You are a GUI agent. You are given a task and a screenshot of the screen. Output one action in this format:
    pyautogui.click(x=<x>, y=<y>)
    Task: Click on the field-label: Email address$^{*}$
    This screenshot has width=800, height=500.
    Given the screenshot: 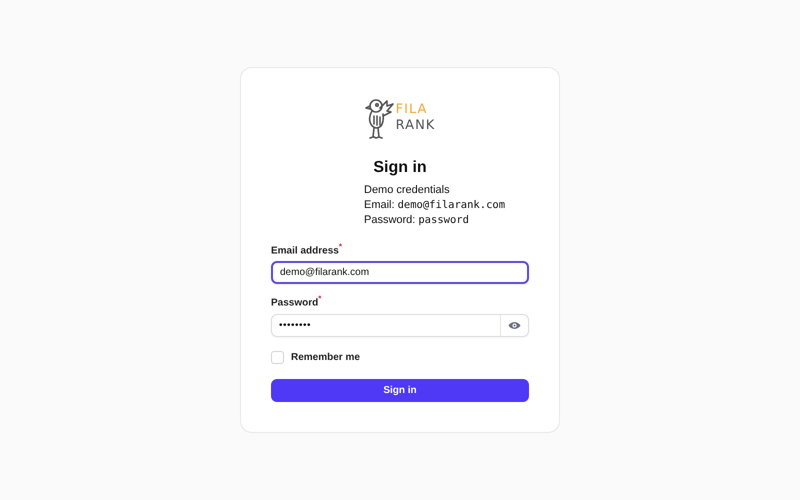 What is the action you would take?
    pyautogui.click(x=307, y=249)
    